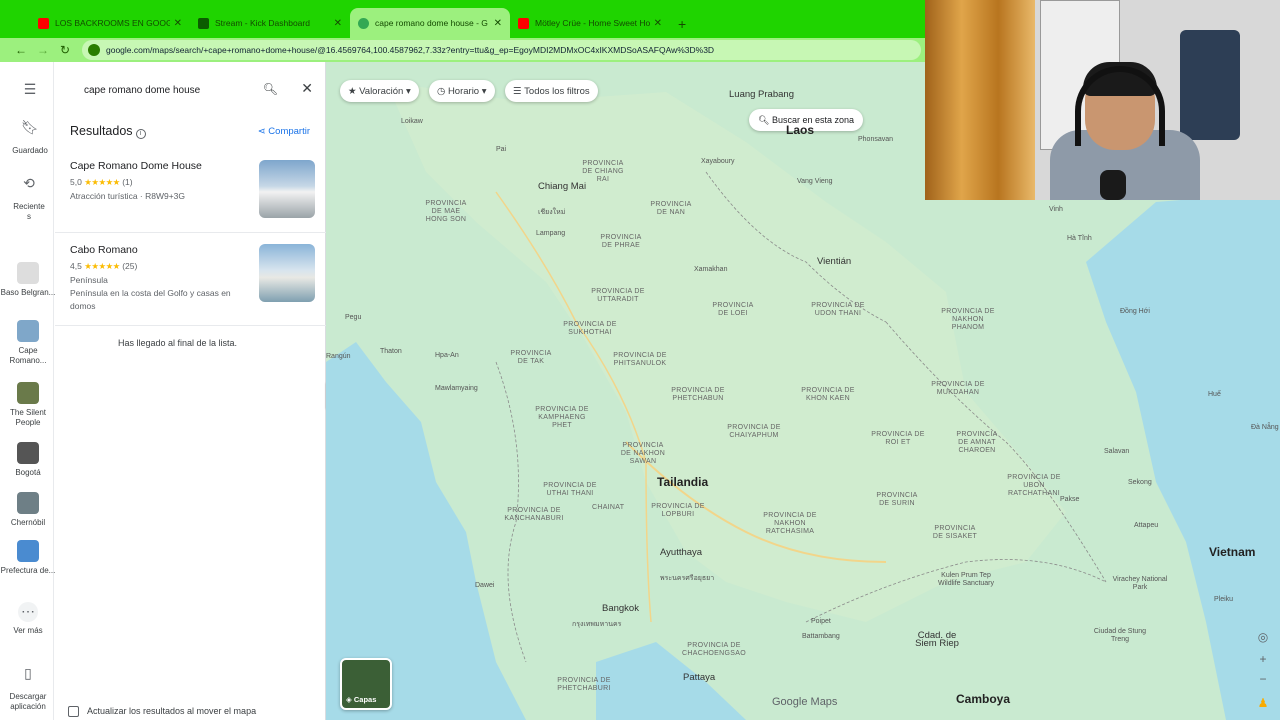  What do you see at coordinates (983, 699) in the screenshot?
I see `map-label-country: Camboya` at bounding box center [983, 699].